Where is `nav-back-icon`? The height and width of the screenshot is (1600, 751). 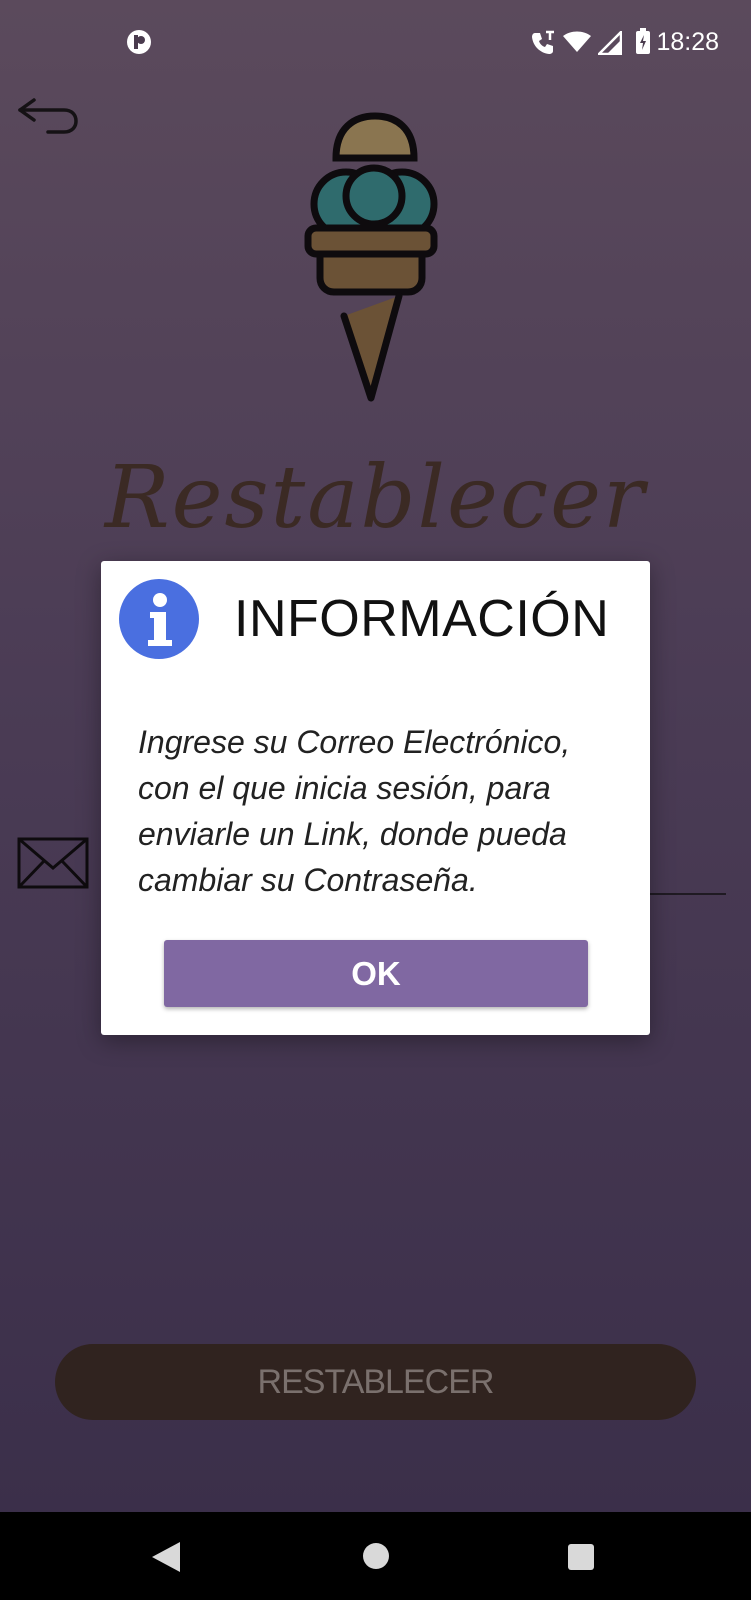
nav-back-icon is located at coordinates (166, 1557).